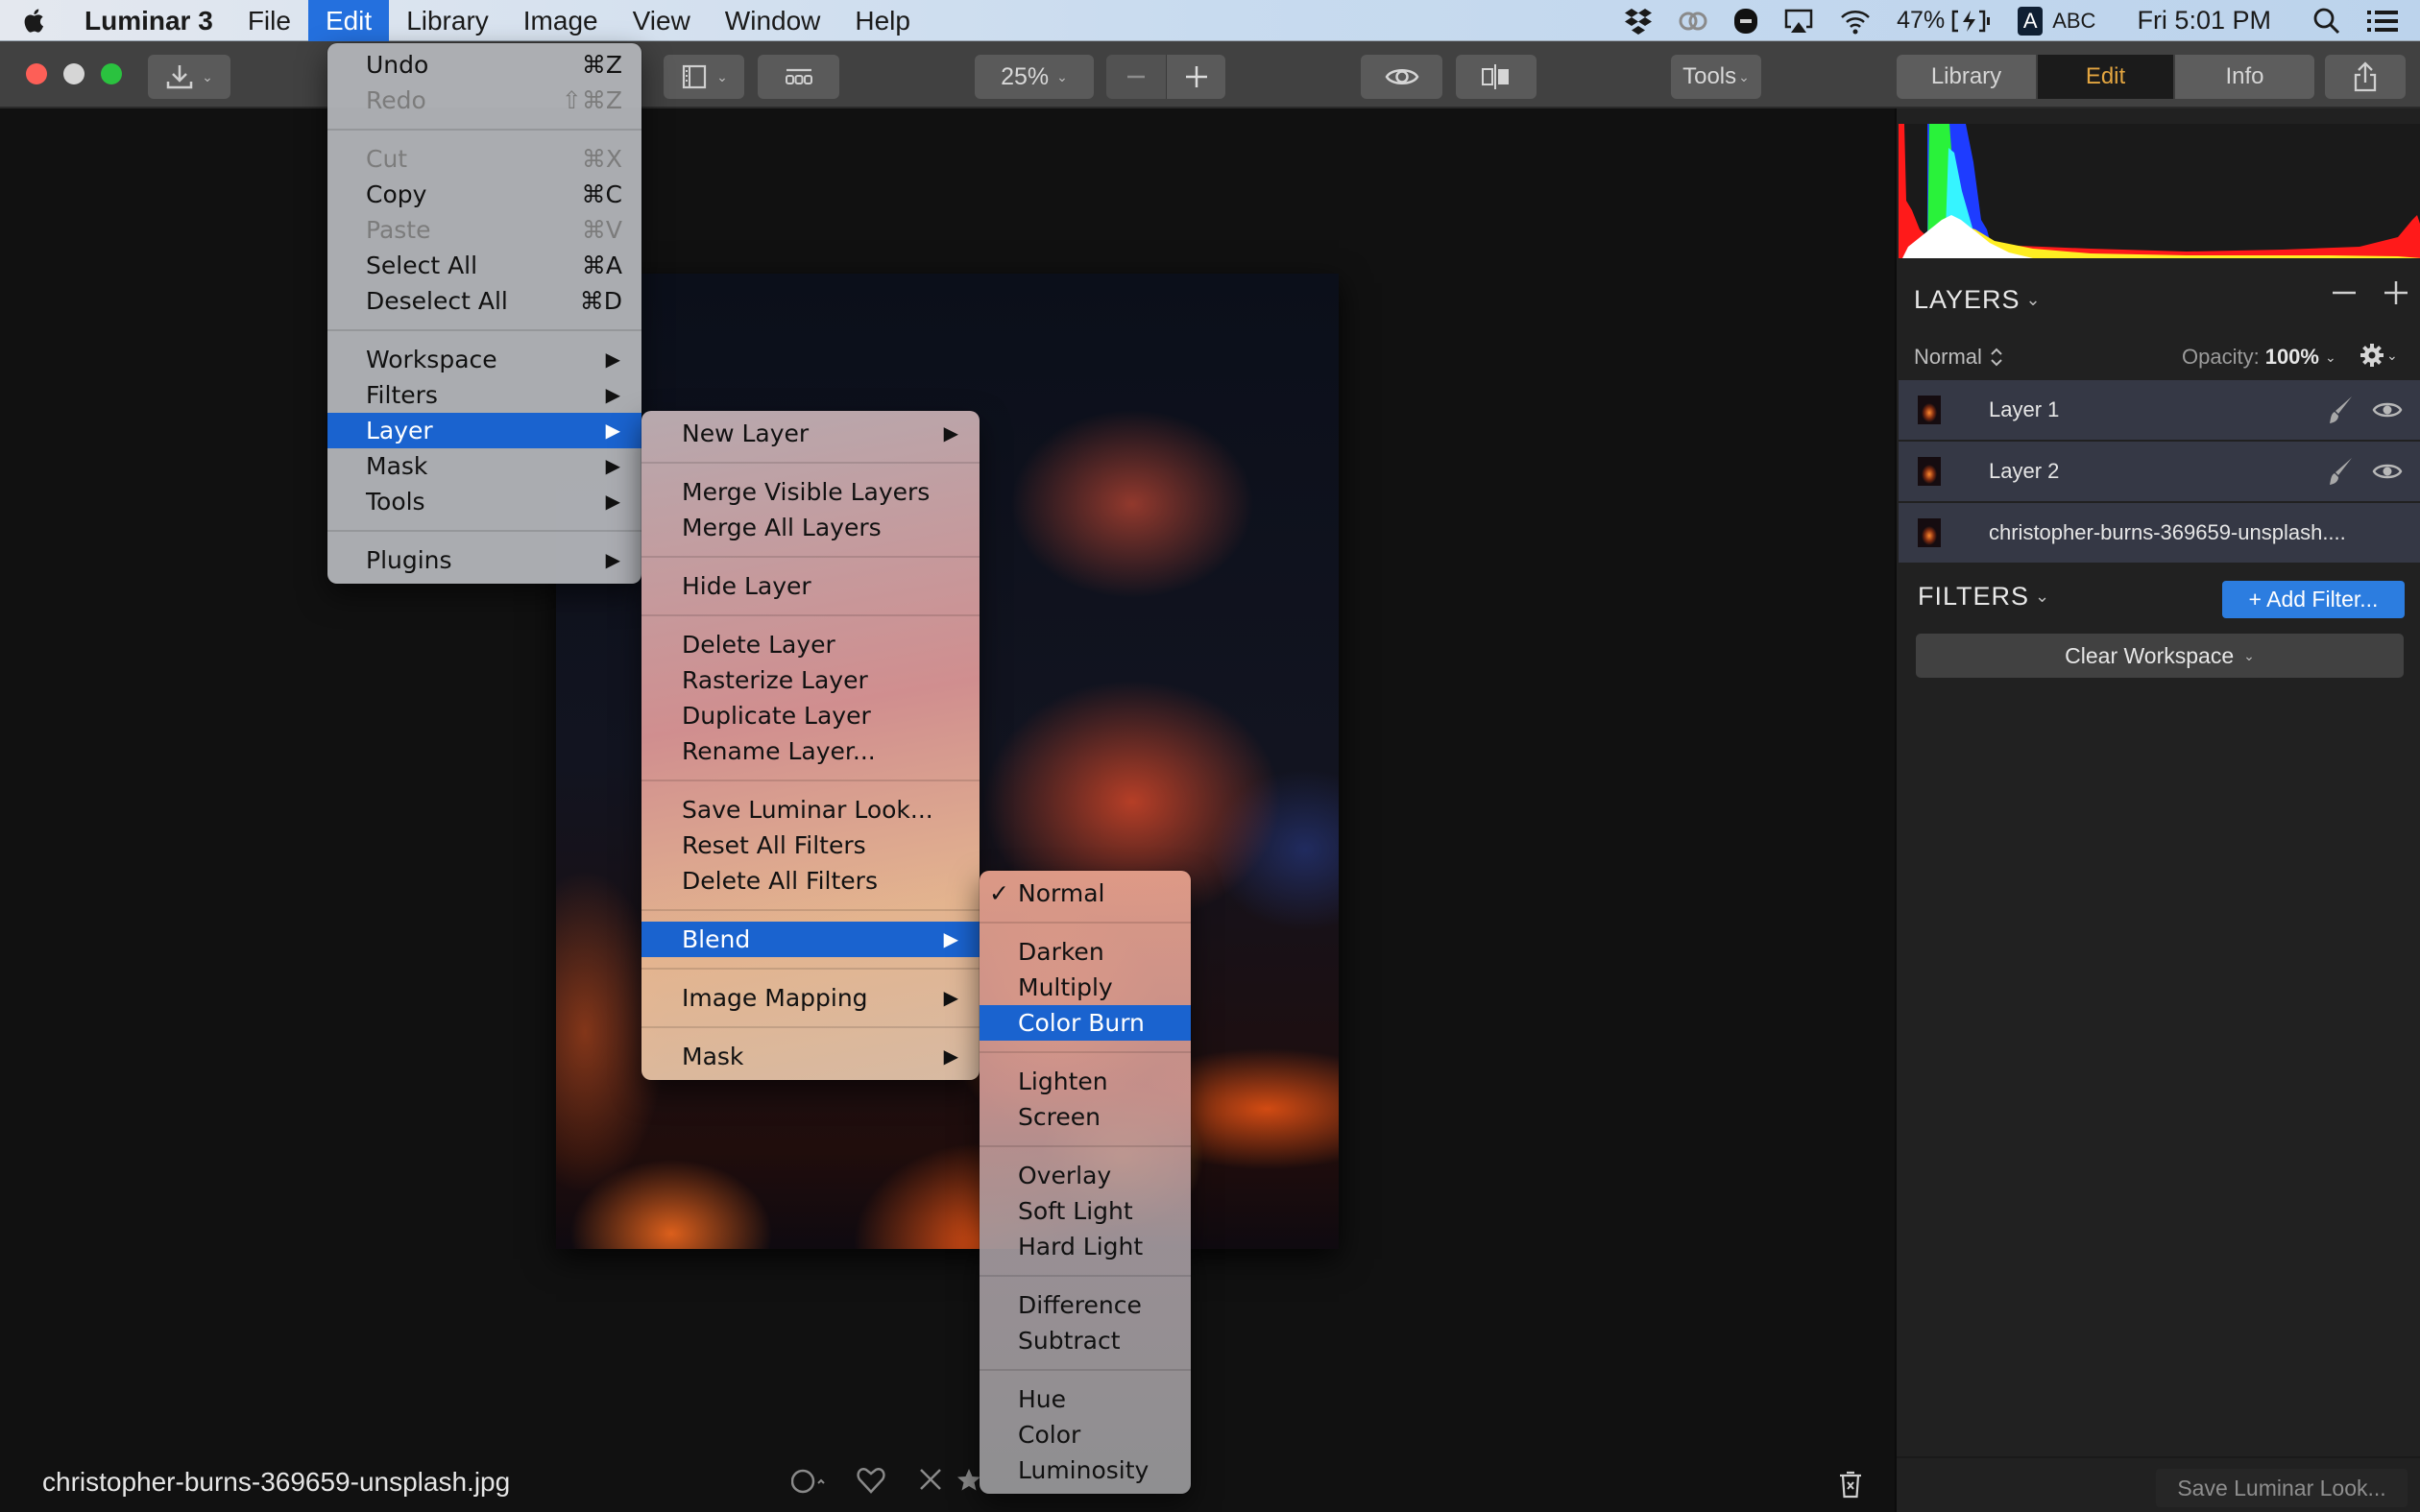 The height and width of the screenshot is (1512, 2420). I want to click on menu-item-reset-all-filters: Reset All Filters, so click(811, 845).